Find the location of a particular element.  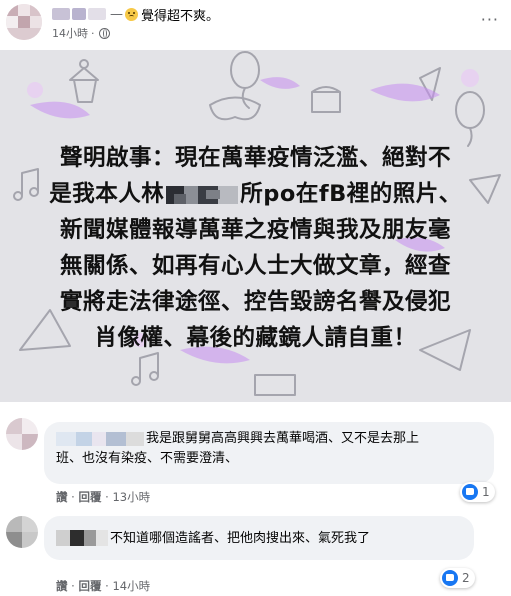

author-row: — 覺得超不爽。 is located at coordinates (136, 14).